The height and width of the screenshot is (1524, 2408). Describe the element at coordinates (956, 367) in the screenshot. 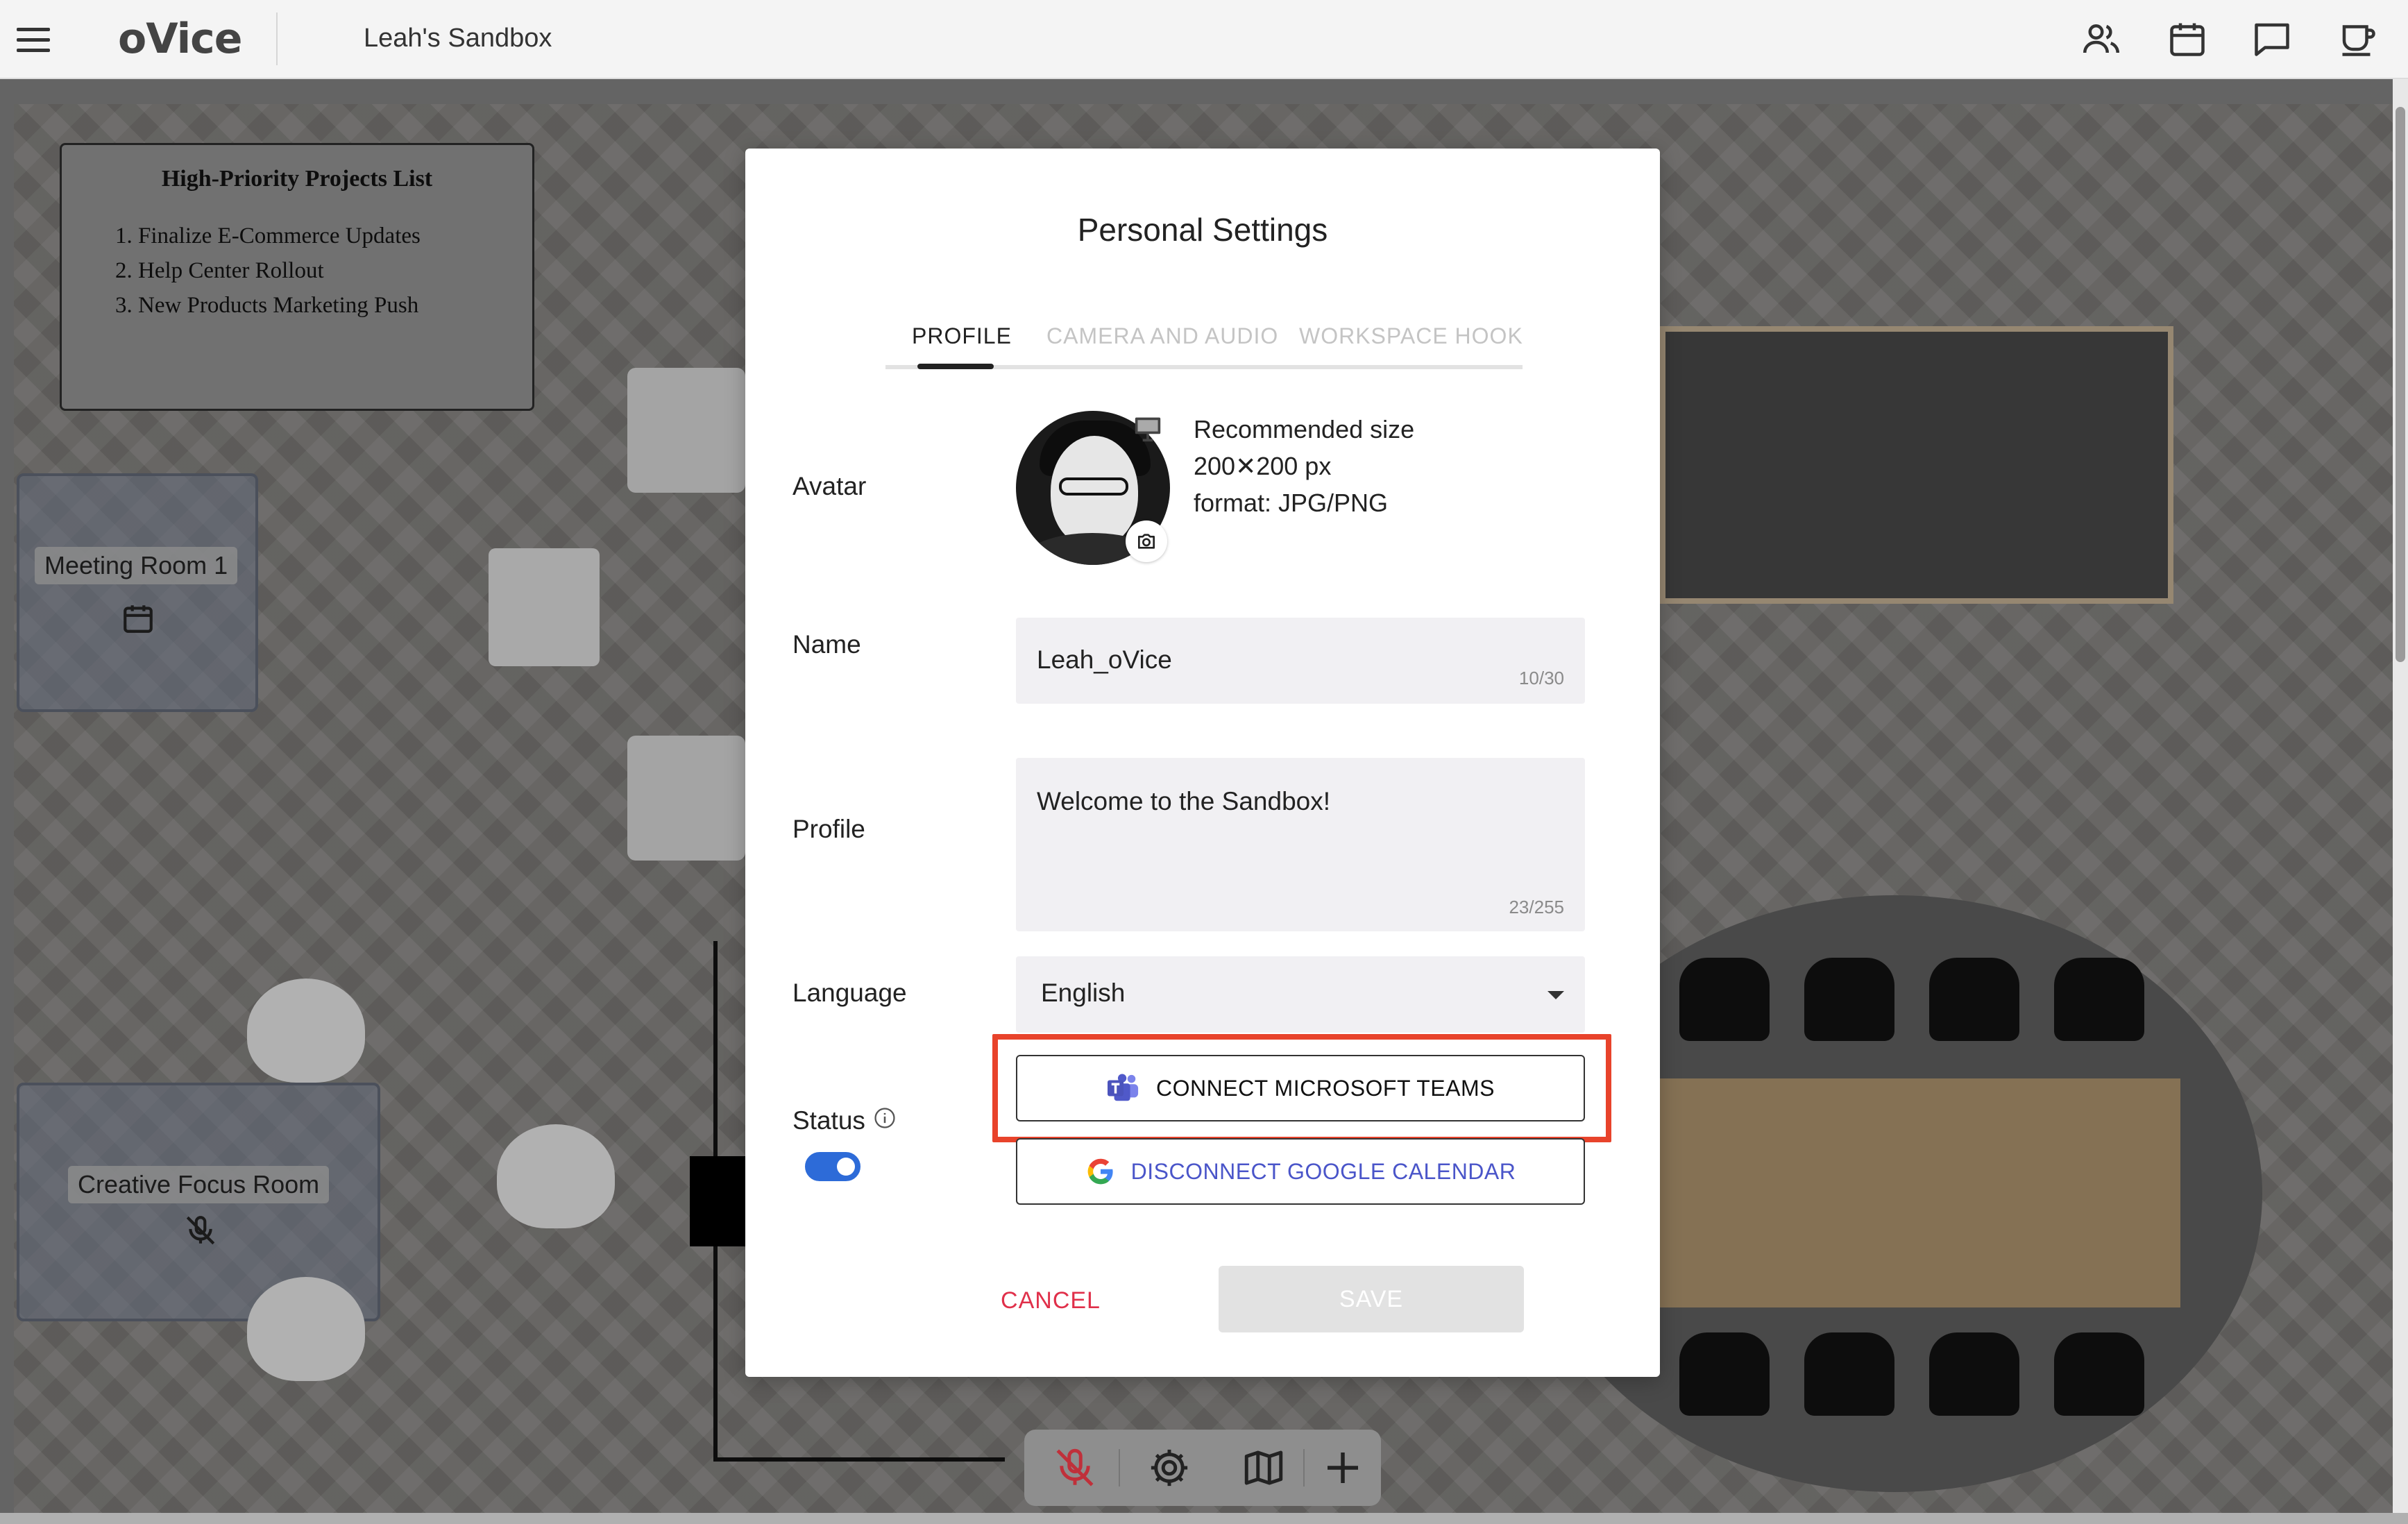

I see `active-tab-indicator` at that location.